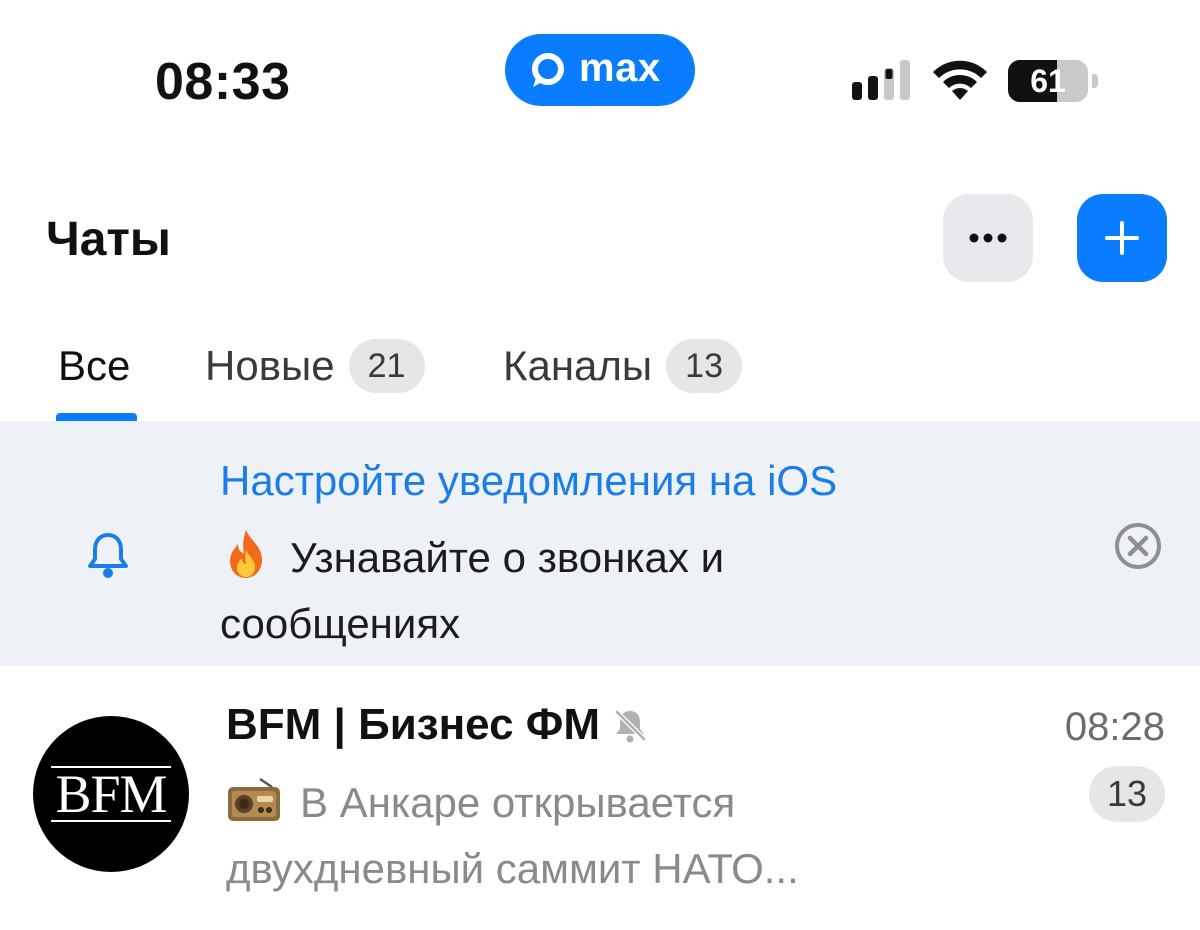 Image resolution: width=1200 pixels, height=930 pixels. I want to click on chat-time: 08:28, so click(1114, 727).